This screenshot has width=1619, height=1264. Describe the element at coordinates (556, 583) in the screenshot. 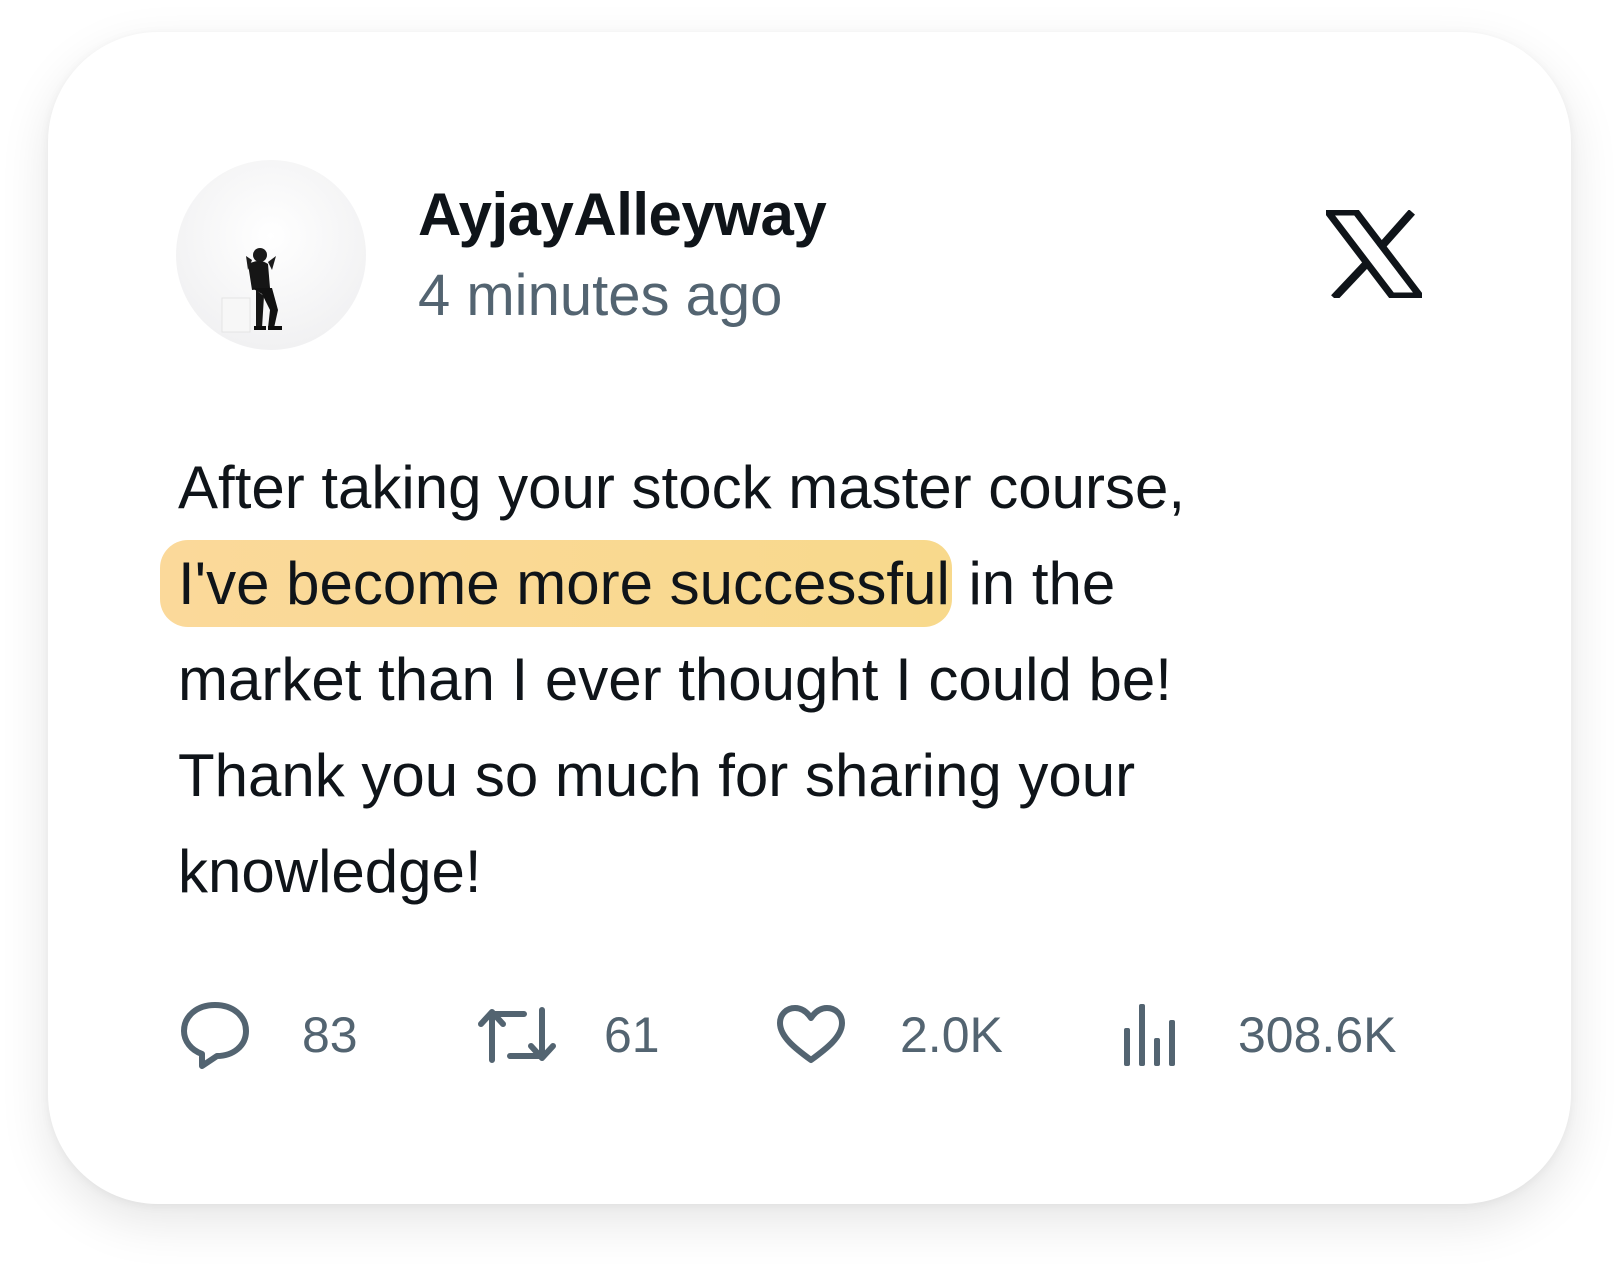

I see `highlighted-phrase: I've become more successful` at that location.